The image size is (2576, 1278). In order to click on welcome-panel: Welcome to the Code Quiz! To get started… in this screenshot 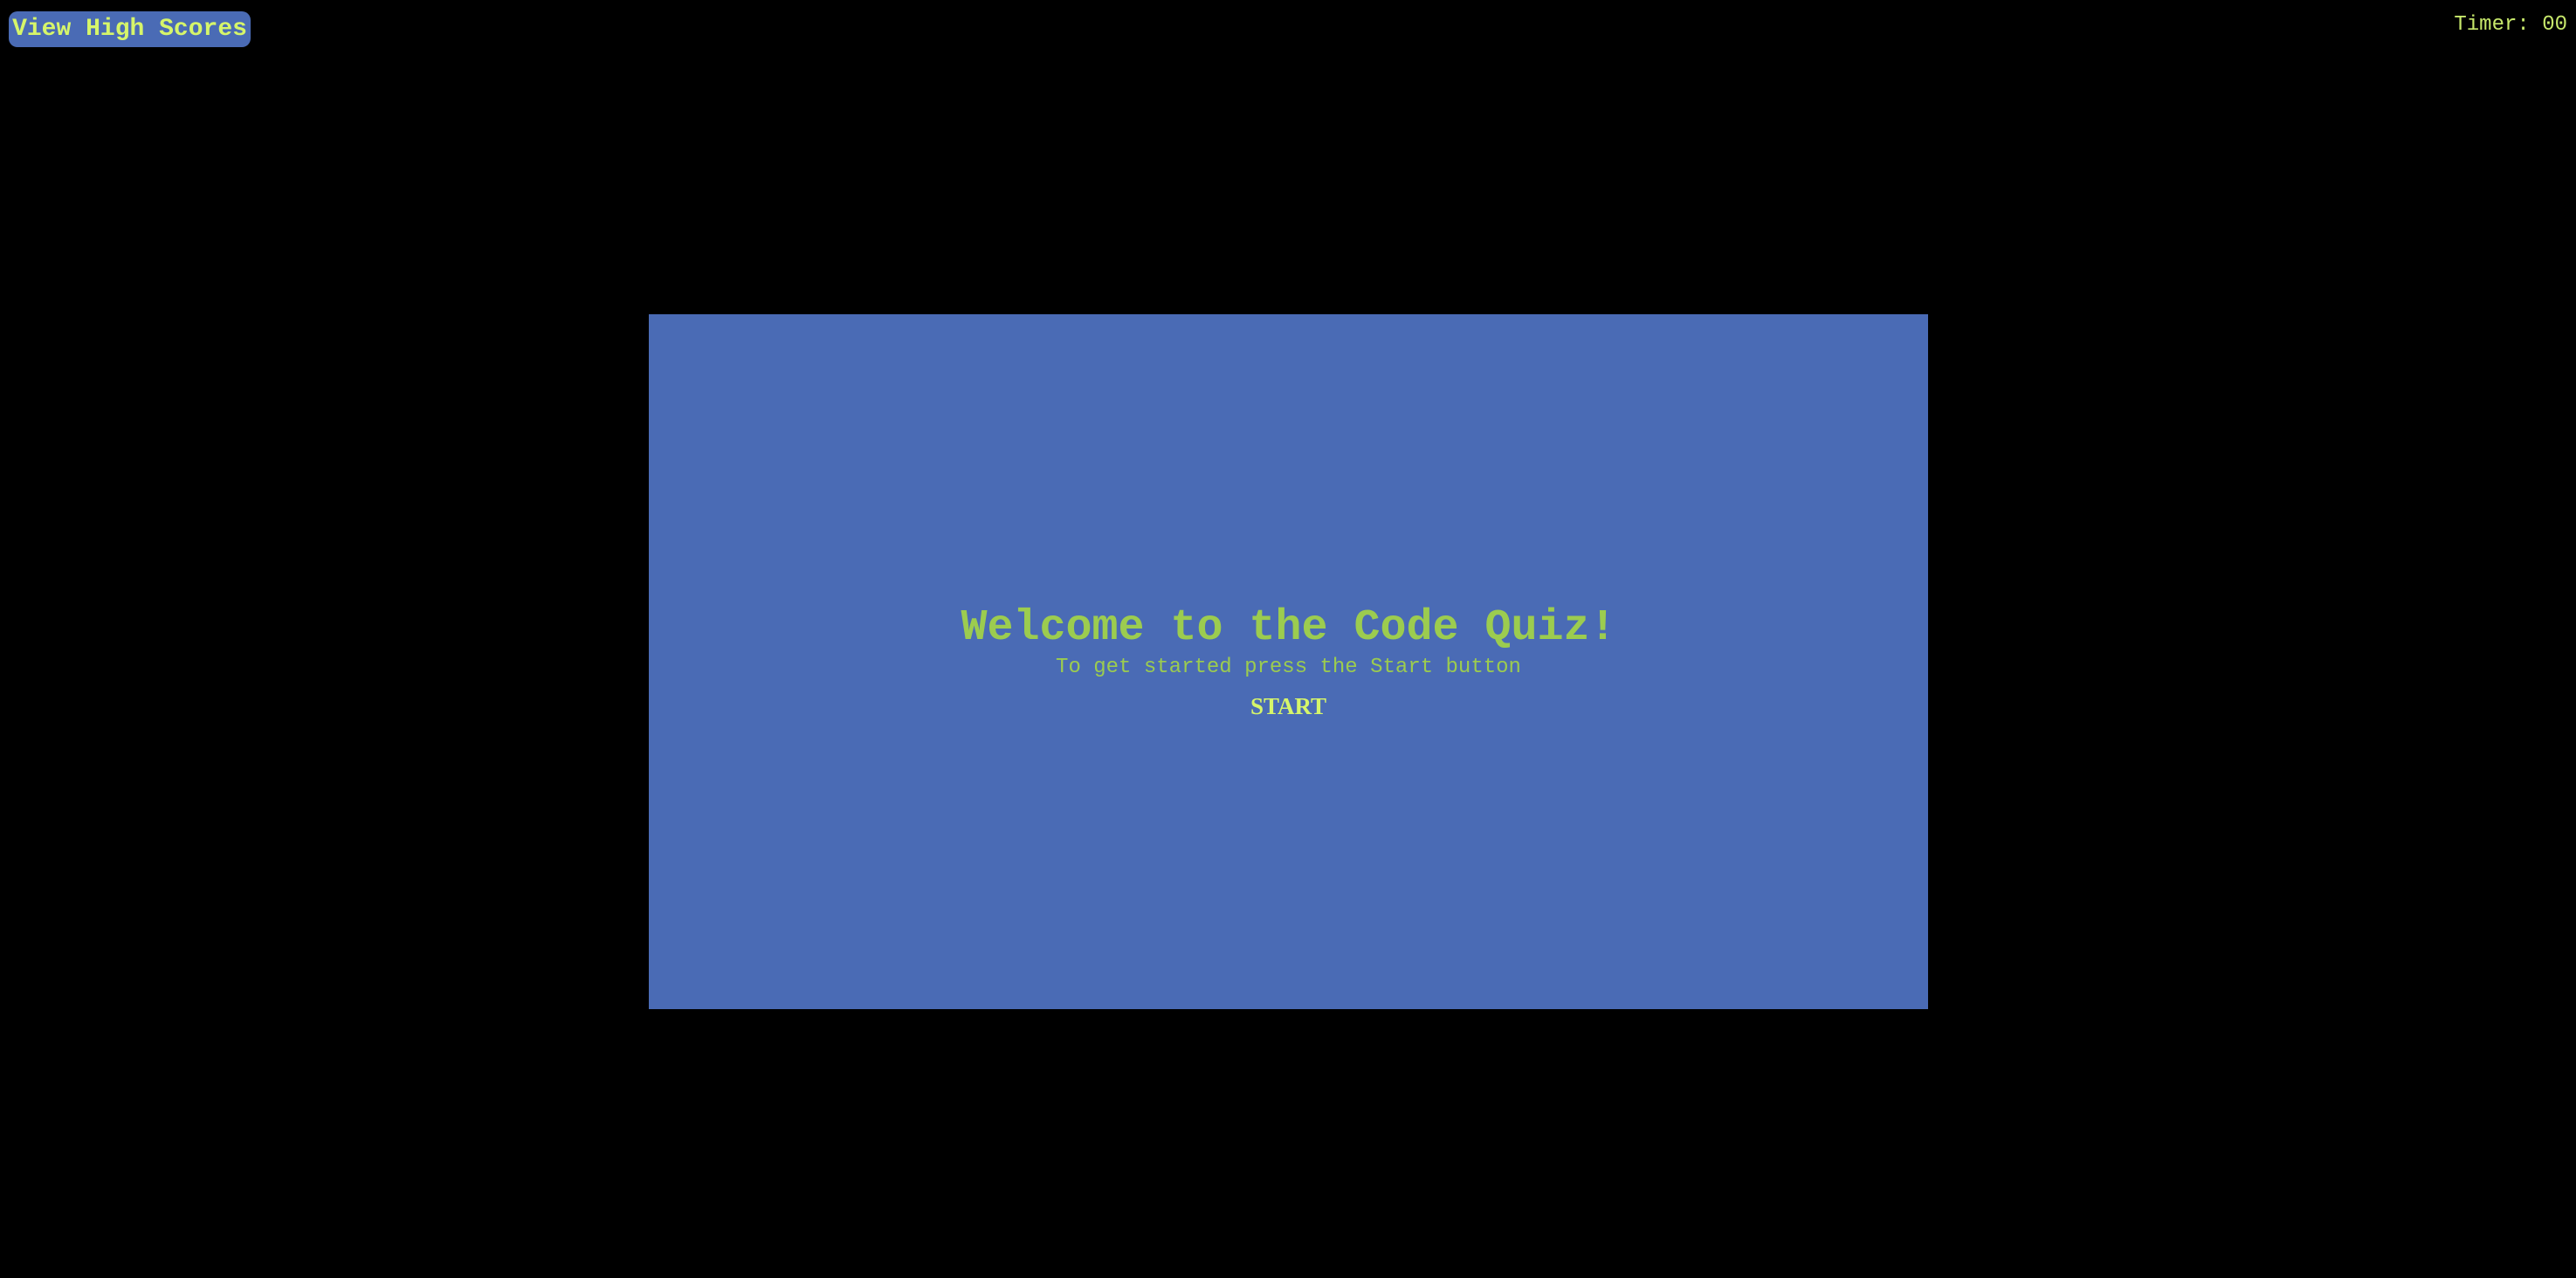, I will do `click(1288, 662)`.